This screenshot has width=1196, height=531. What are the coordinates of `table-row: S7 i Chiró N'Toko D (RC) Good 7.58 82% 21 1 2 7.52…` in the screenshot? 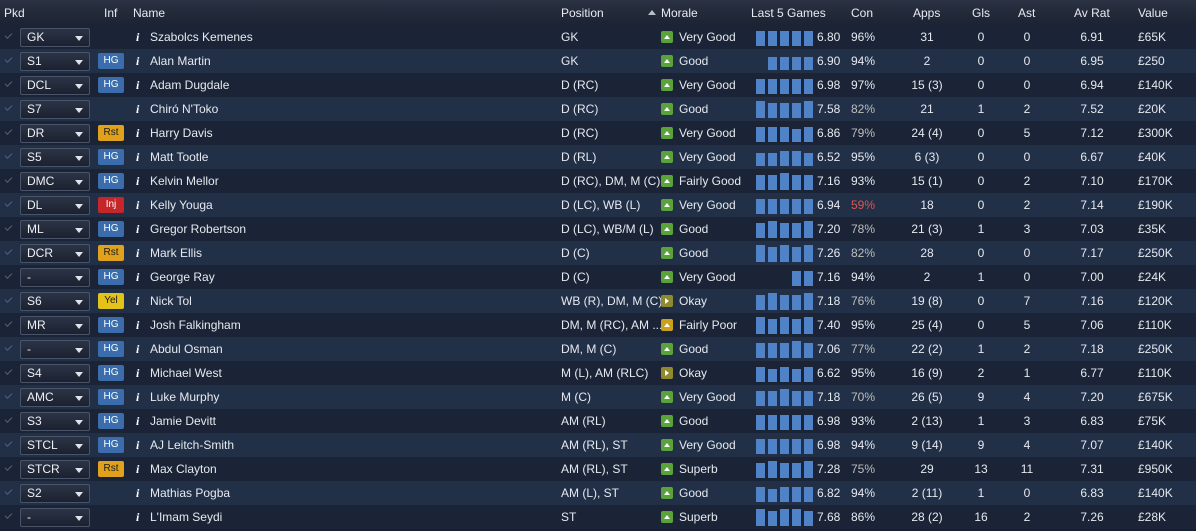 It's located at (598, 109).